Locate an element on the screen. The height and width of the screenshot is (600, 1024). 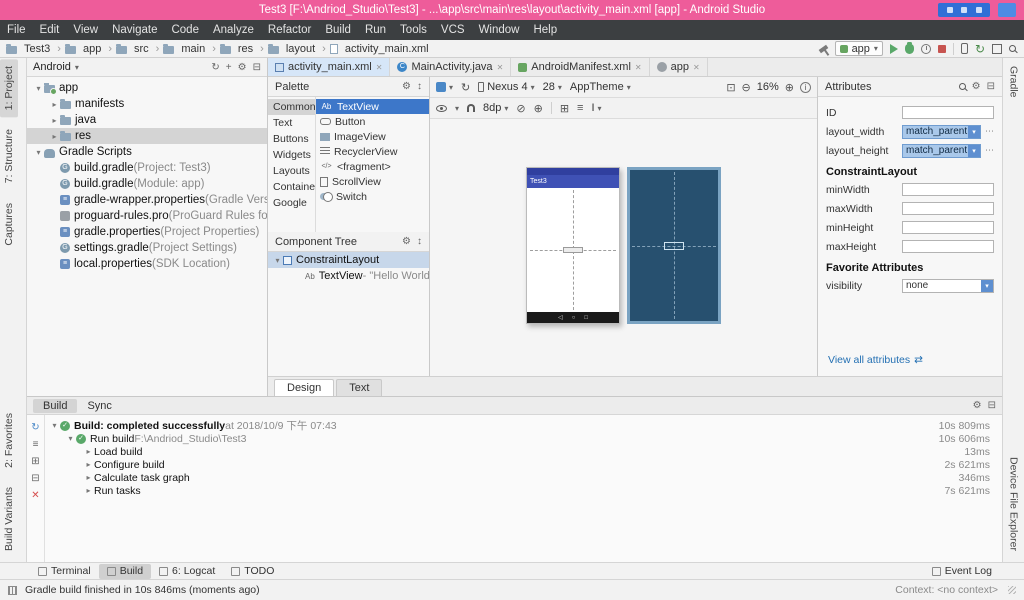
avd-manager-icon is located at coordinates (964, 48).